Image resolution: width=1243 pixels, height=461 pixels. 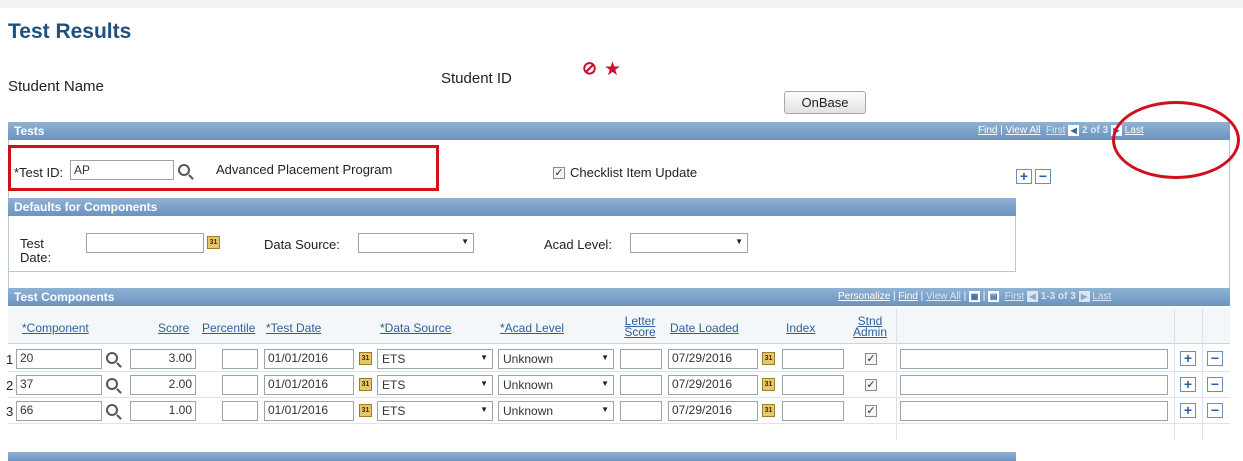 What do you see at coordinates (634, 172) in the screenshot?
I see `checklist-label: Checklist Item Update` at bounding box center [634, 172].